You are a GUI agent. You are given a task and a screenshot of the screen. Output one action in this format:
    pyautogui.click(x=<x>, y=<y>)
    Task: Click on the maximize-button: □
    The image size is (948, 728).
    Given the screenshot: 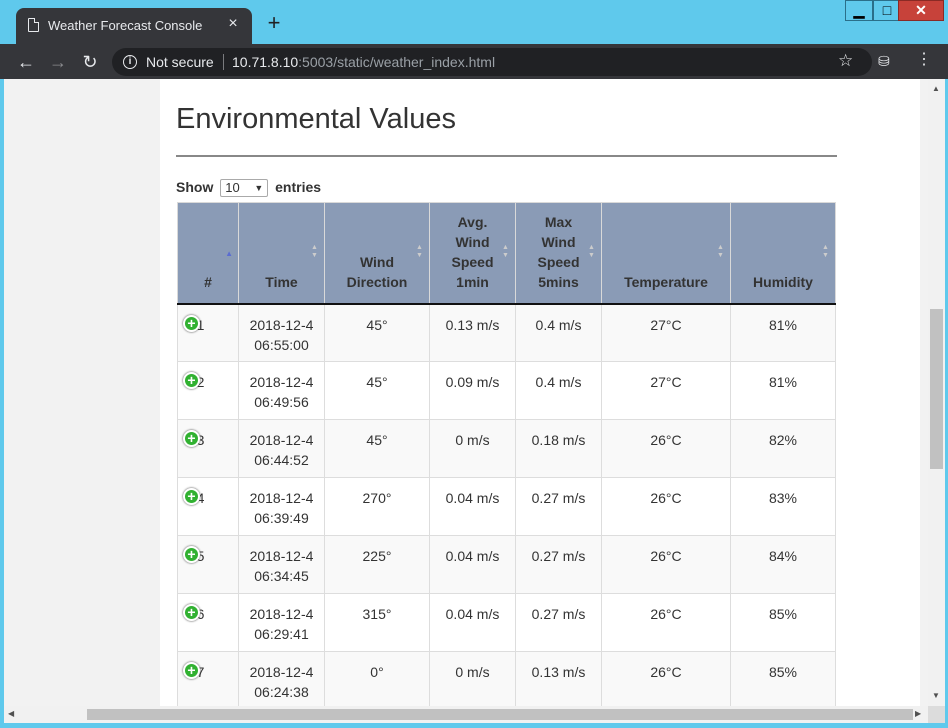 What is the action you would take?
    pyautogui.click(x=887, y=10)
    